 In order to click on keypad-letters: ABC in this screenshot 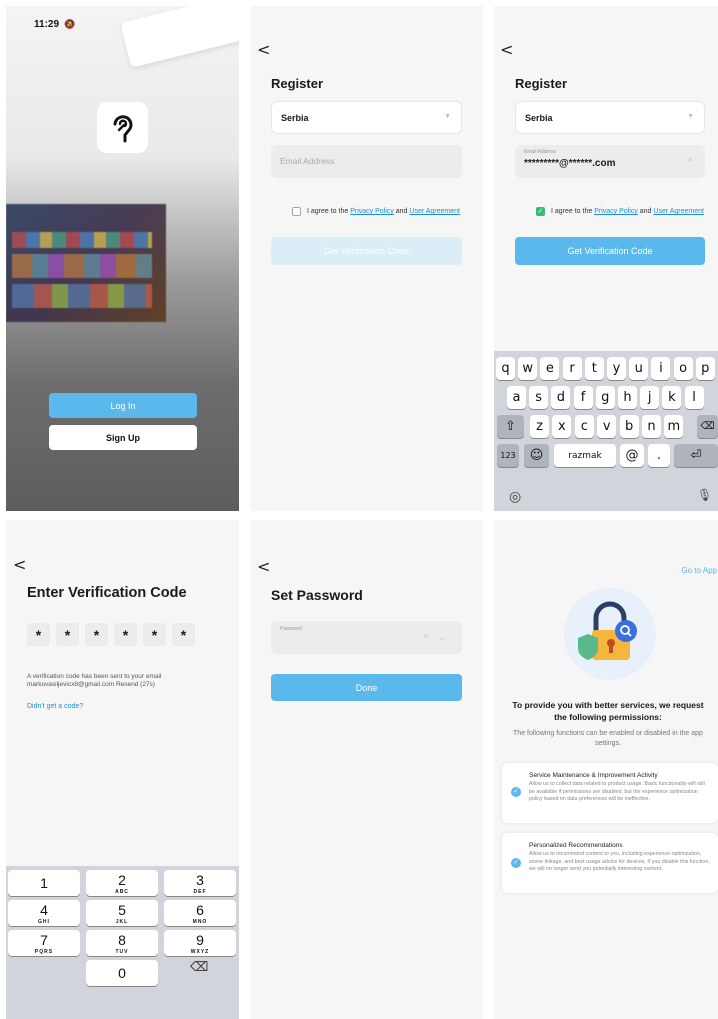, I will do `click(122, 892)`.